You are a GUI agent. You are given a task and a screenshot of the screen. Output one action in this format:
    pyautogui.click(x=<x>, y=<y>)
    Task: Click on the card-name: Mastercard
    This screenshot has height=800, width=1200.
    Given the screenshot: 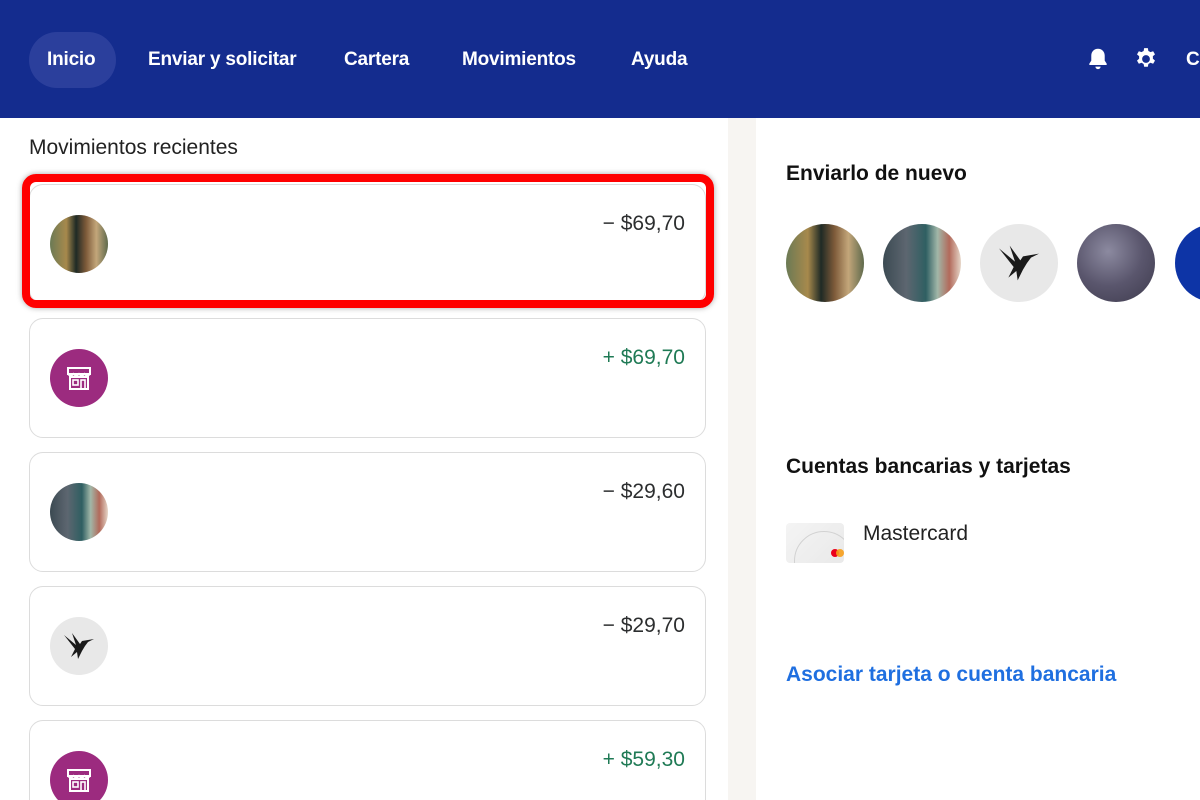 What is the action you would take?
    pyautogui.click(x=915, y=534)
    